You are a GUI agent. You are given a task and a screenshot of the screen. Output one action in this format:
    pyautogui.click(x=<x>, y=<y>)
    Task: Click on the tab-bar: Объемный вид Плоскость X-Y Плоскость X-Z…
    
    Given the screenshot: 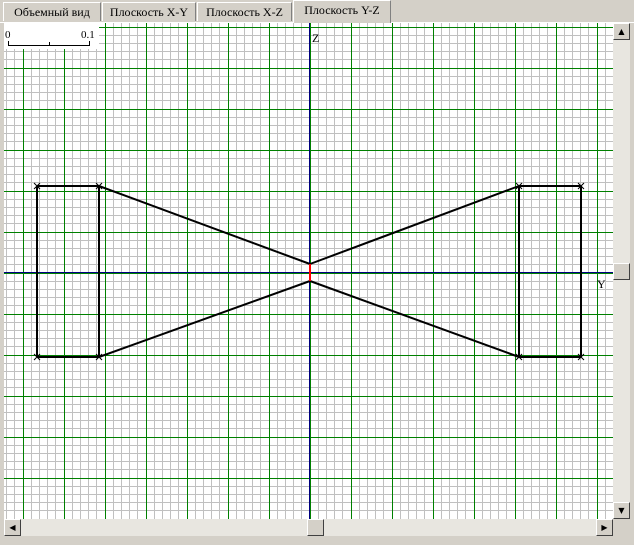 What is the action you would take?
    pyautogui.click(x=317, y=12)
    